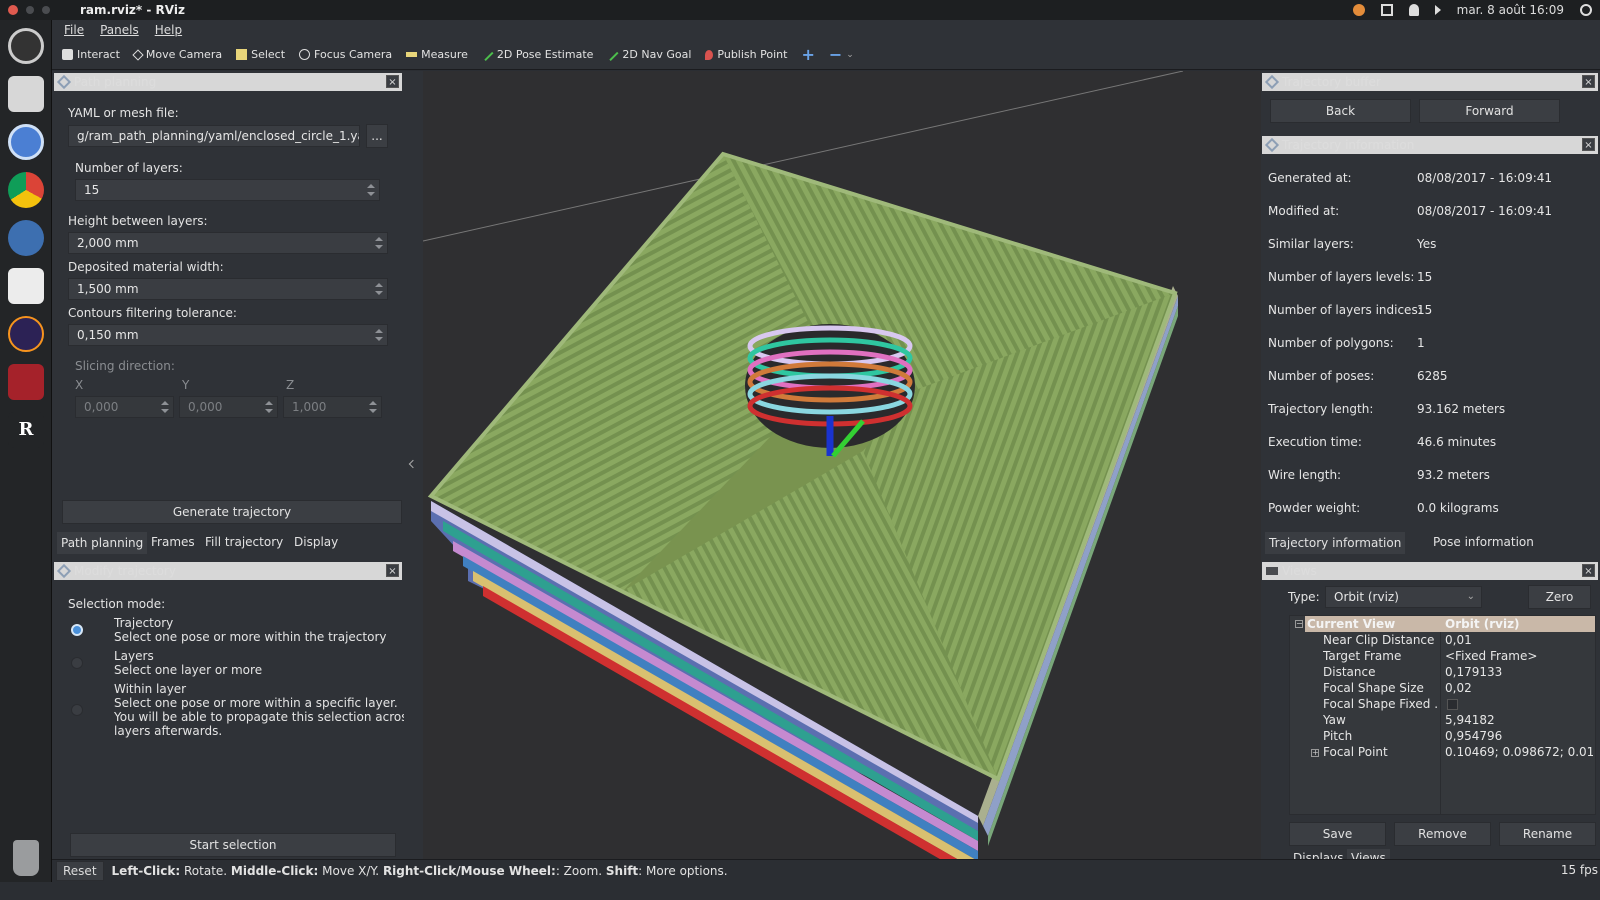 This screenshot has width=1600, height=900. I want to click on remove-tool-button: − ⌄, so click(841, 54).